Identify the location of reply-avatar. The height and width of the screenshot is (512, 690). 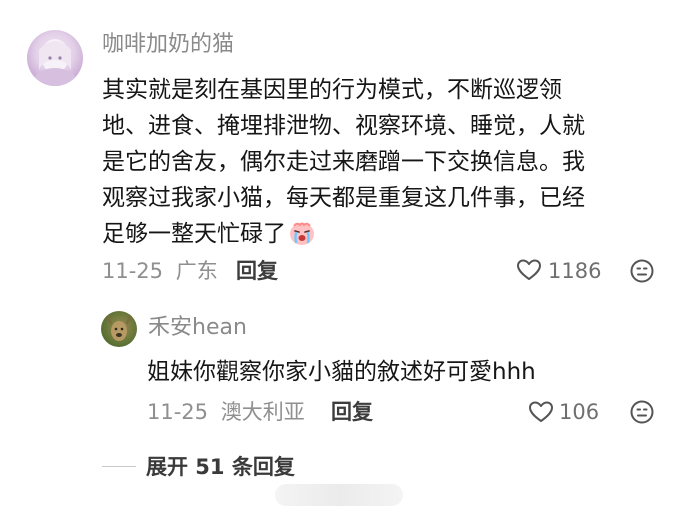
(119, 329).